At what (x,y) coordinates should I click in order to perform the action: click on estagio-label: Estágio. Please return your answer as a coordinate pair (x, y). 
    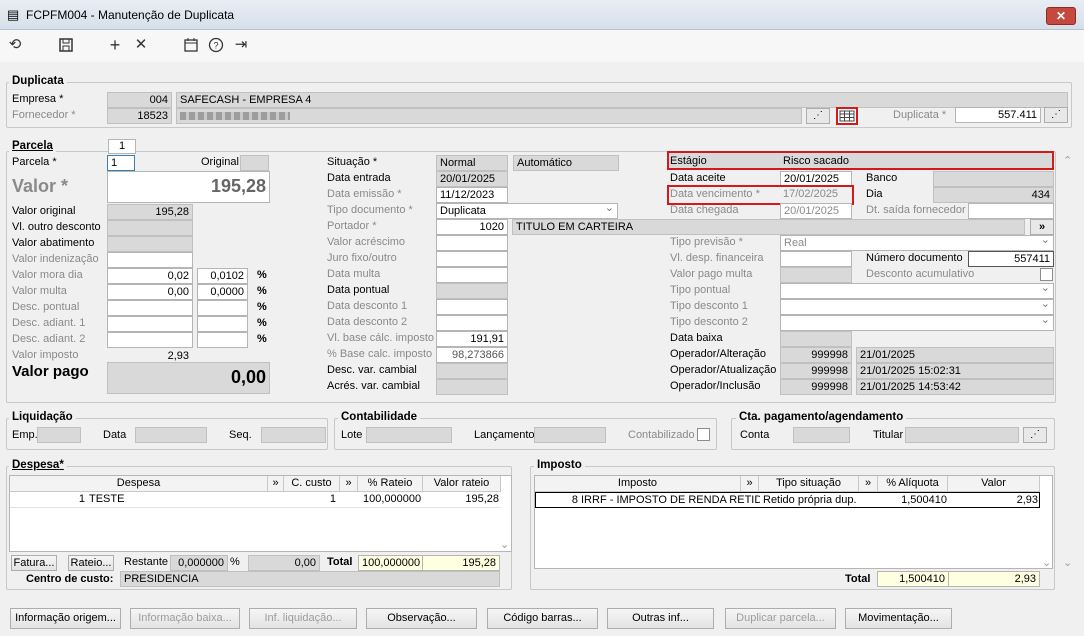
    Looking at the image, I should click on (688, 161).